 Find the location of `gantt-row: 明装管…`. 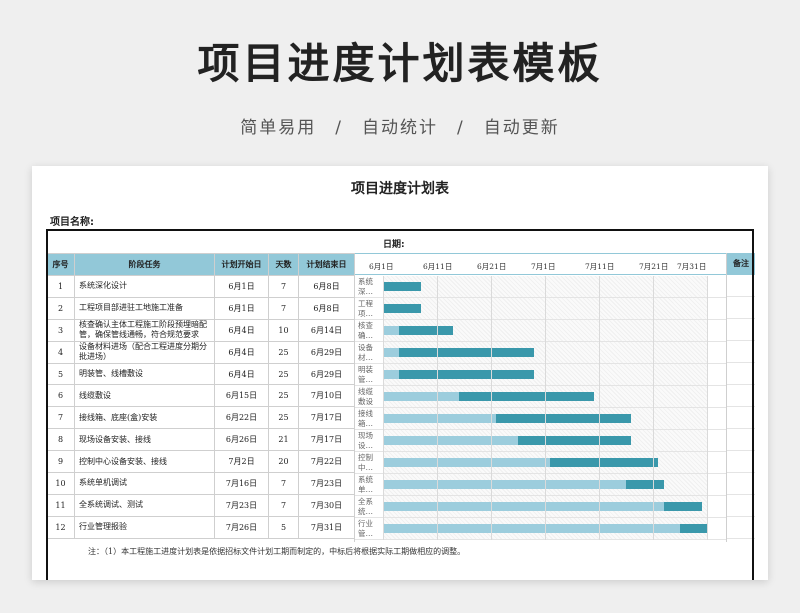

gantt-row: 明装管… is located at coordinates (541, 375).